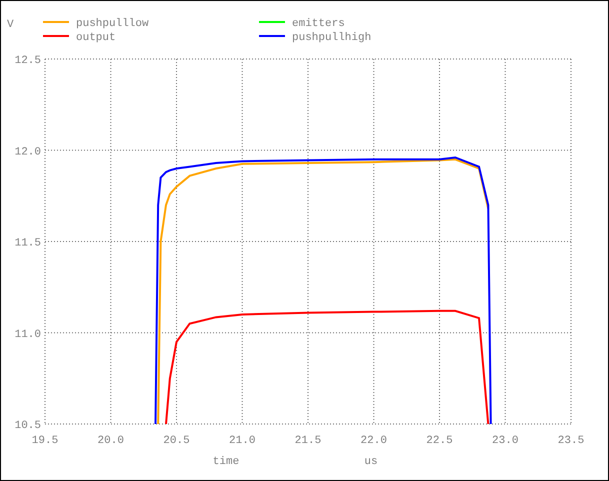 This screenshot has height=481, width=609. I want to click on x-tick-label: 22.0, so click(373, 441).